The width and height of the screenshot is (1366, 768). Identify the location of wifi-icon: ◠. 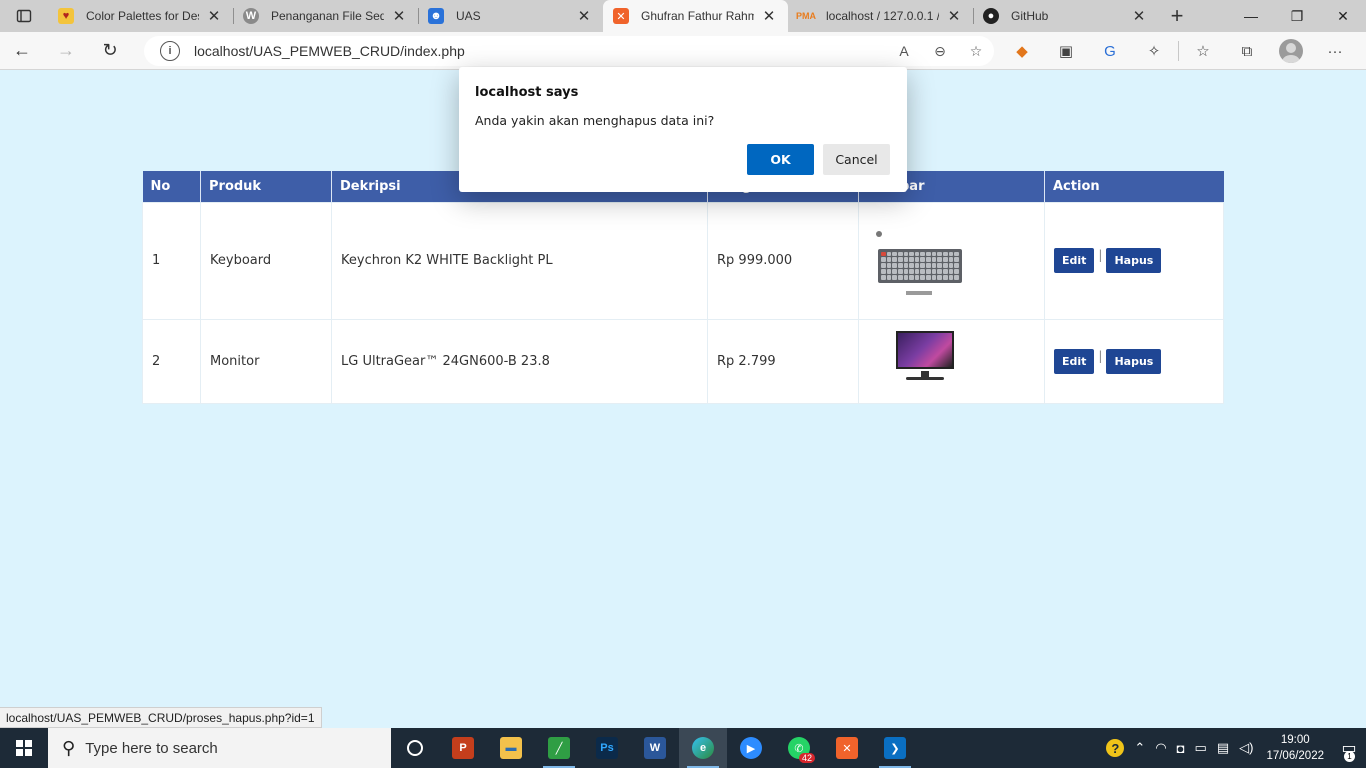
(1160, 748).